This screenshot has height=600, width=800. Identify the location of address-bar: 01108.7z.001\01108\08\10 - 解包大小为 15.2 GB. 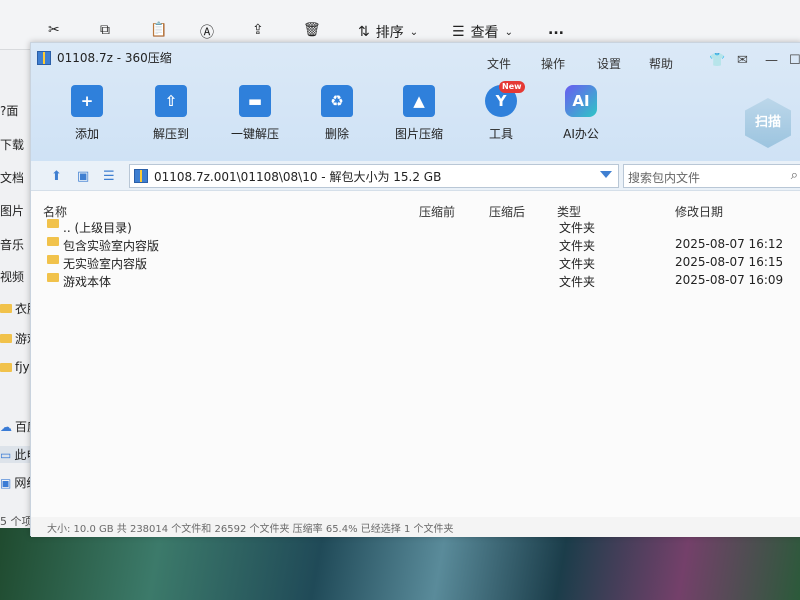
(374, 176).